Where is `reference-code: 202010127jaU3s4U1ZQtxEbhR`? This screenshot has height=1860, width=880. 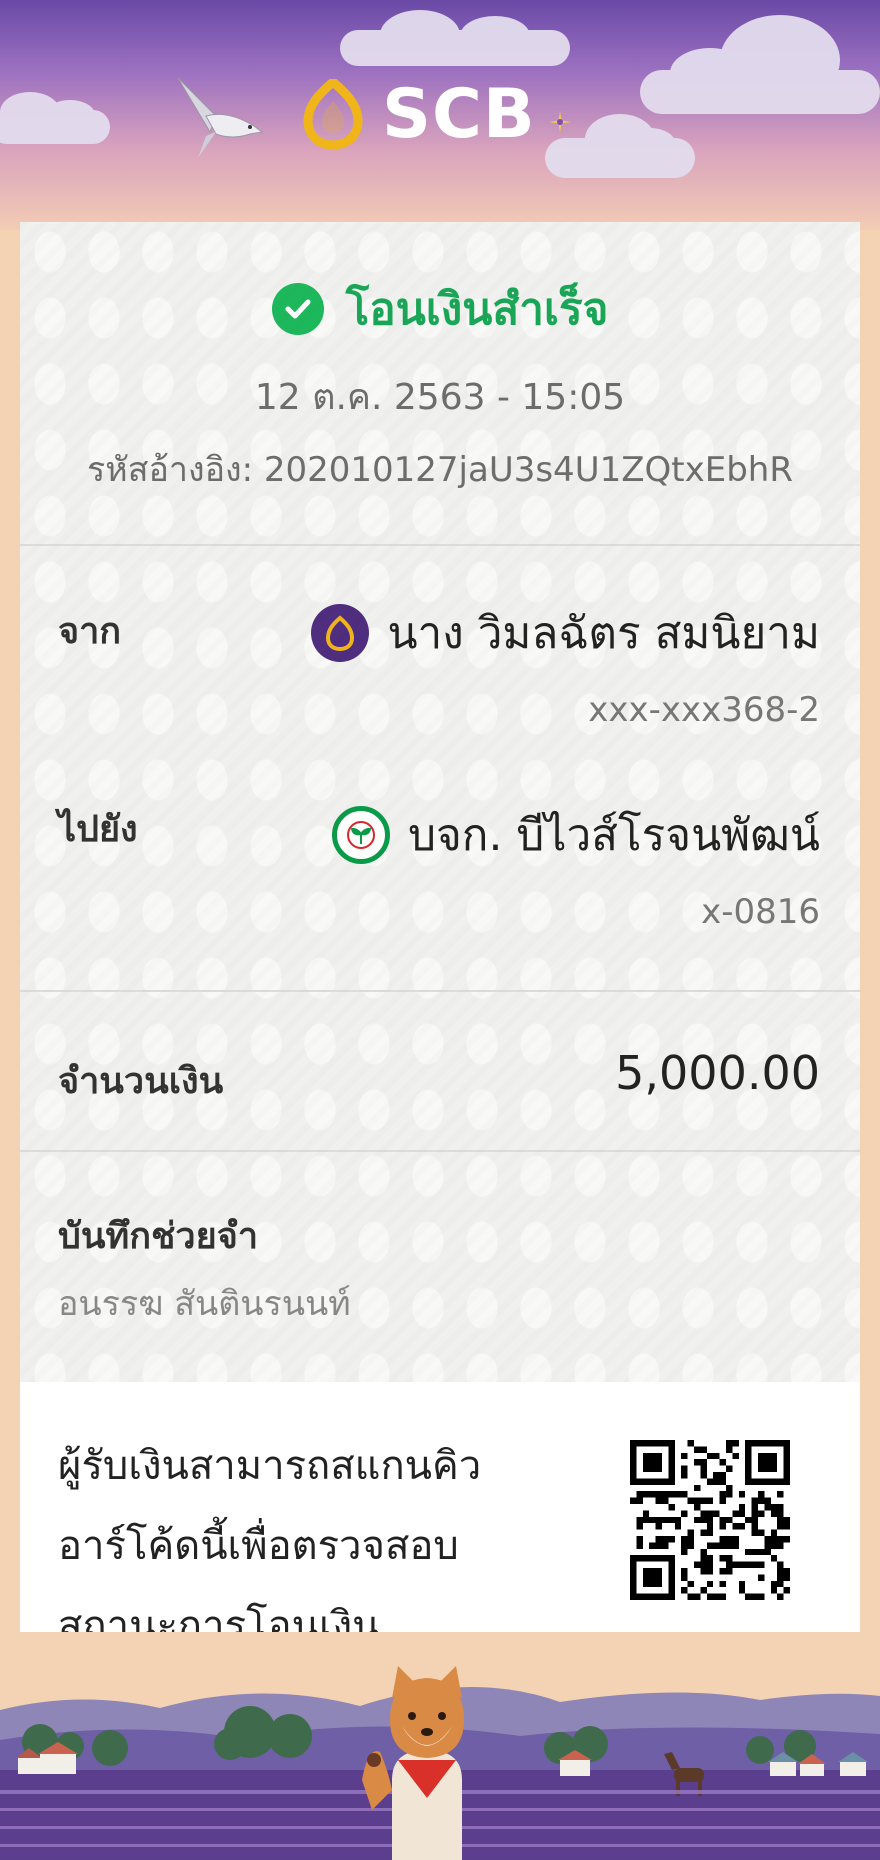 reference-code: 202010127jaU3s4U1ZQtxEbhR is located at coordinates (528, 470).